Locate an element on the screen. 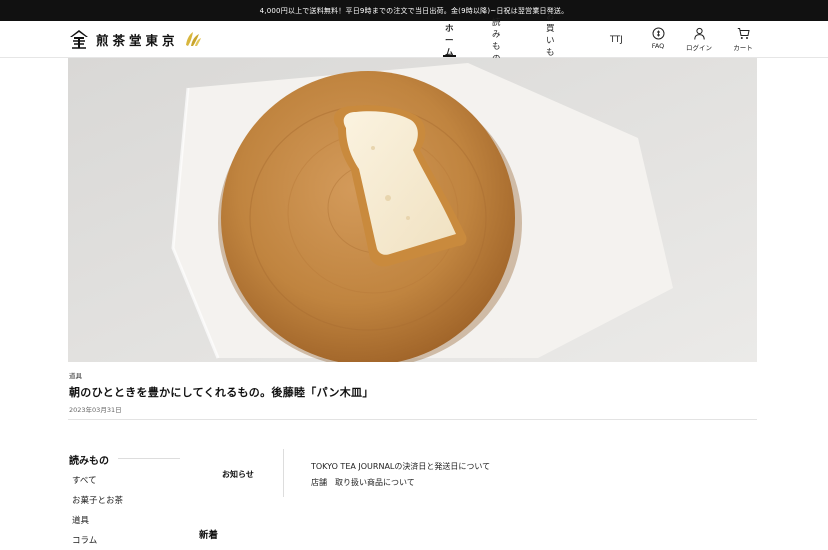 This screenshot has height=550, width=828. nav-reading: 読みもの is located at coordinates (496, 41).